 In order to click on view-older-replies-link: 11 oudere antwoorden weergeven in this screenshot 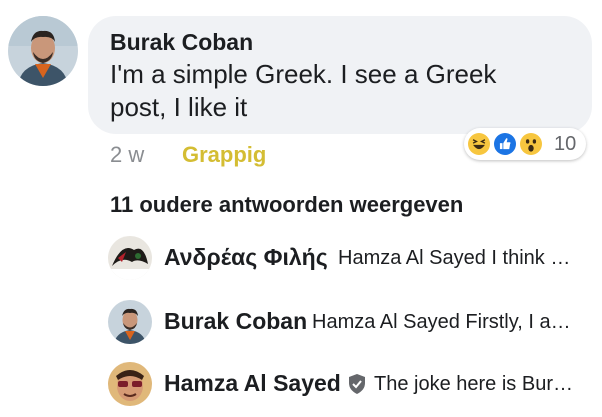, I will do `click(286, 205)`.